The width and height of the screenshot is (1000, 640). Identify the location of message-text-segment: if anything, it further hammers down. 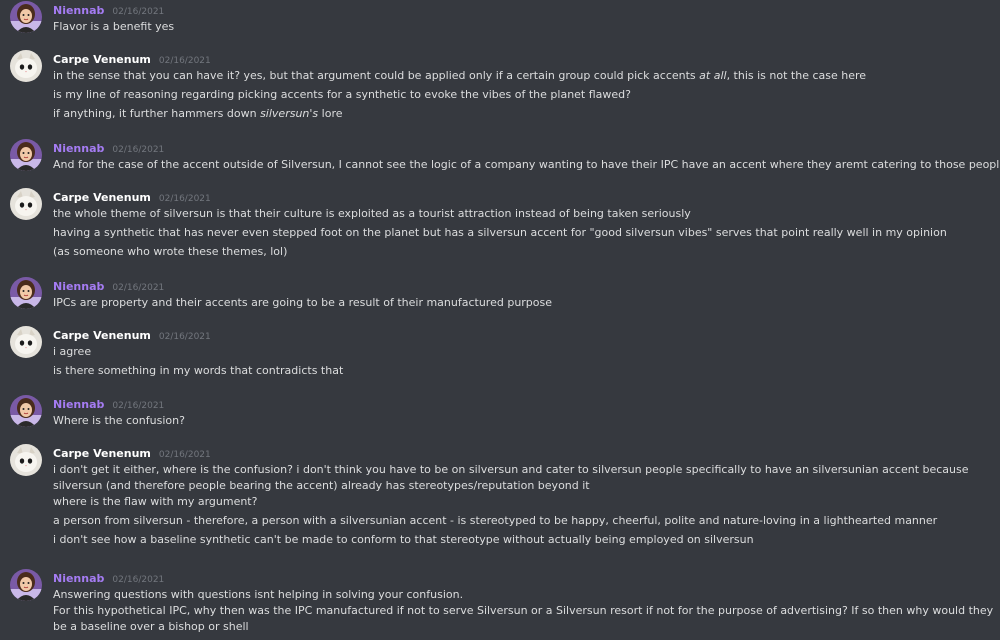
(157, 113).